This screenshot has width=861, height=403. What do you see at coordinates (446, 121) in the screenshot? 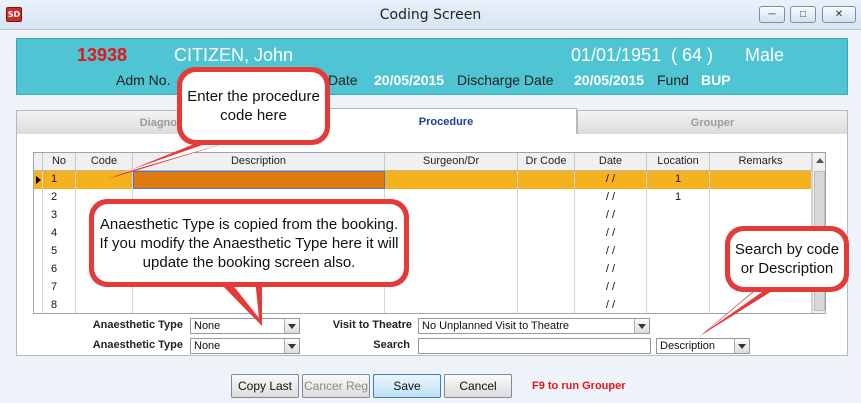
I see `tab-procedure: Procedure` at bounding box center [446, 121].